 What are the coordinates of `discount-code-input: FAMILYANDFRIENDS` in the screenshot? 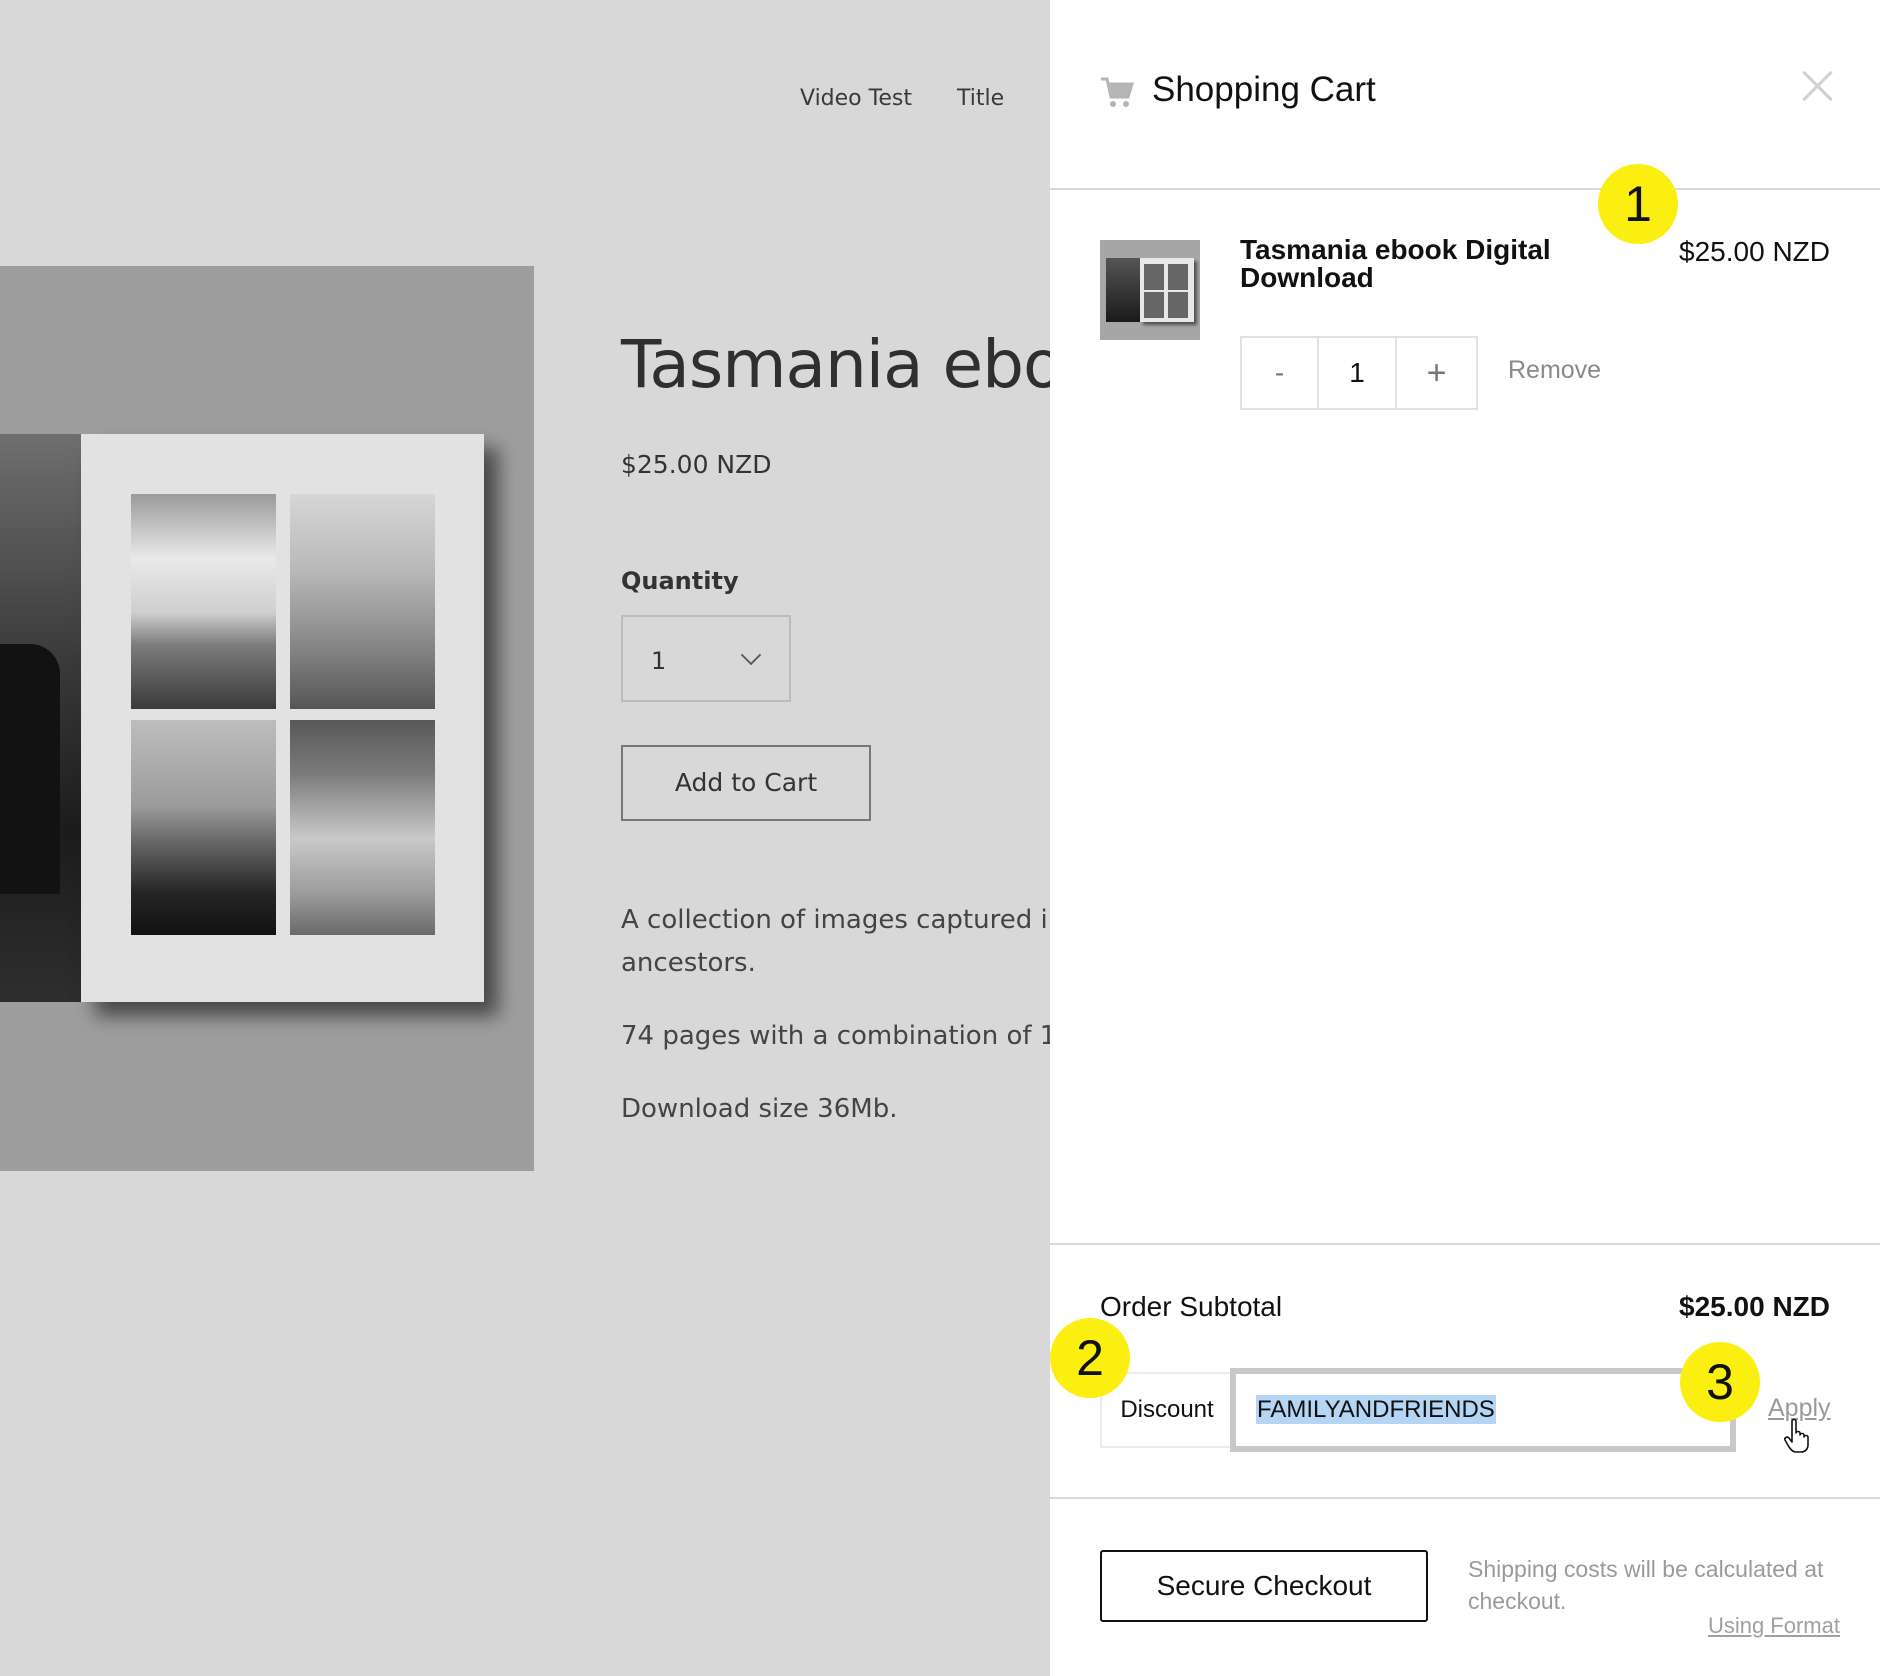 It's located at (1483, 1410).